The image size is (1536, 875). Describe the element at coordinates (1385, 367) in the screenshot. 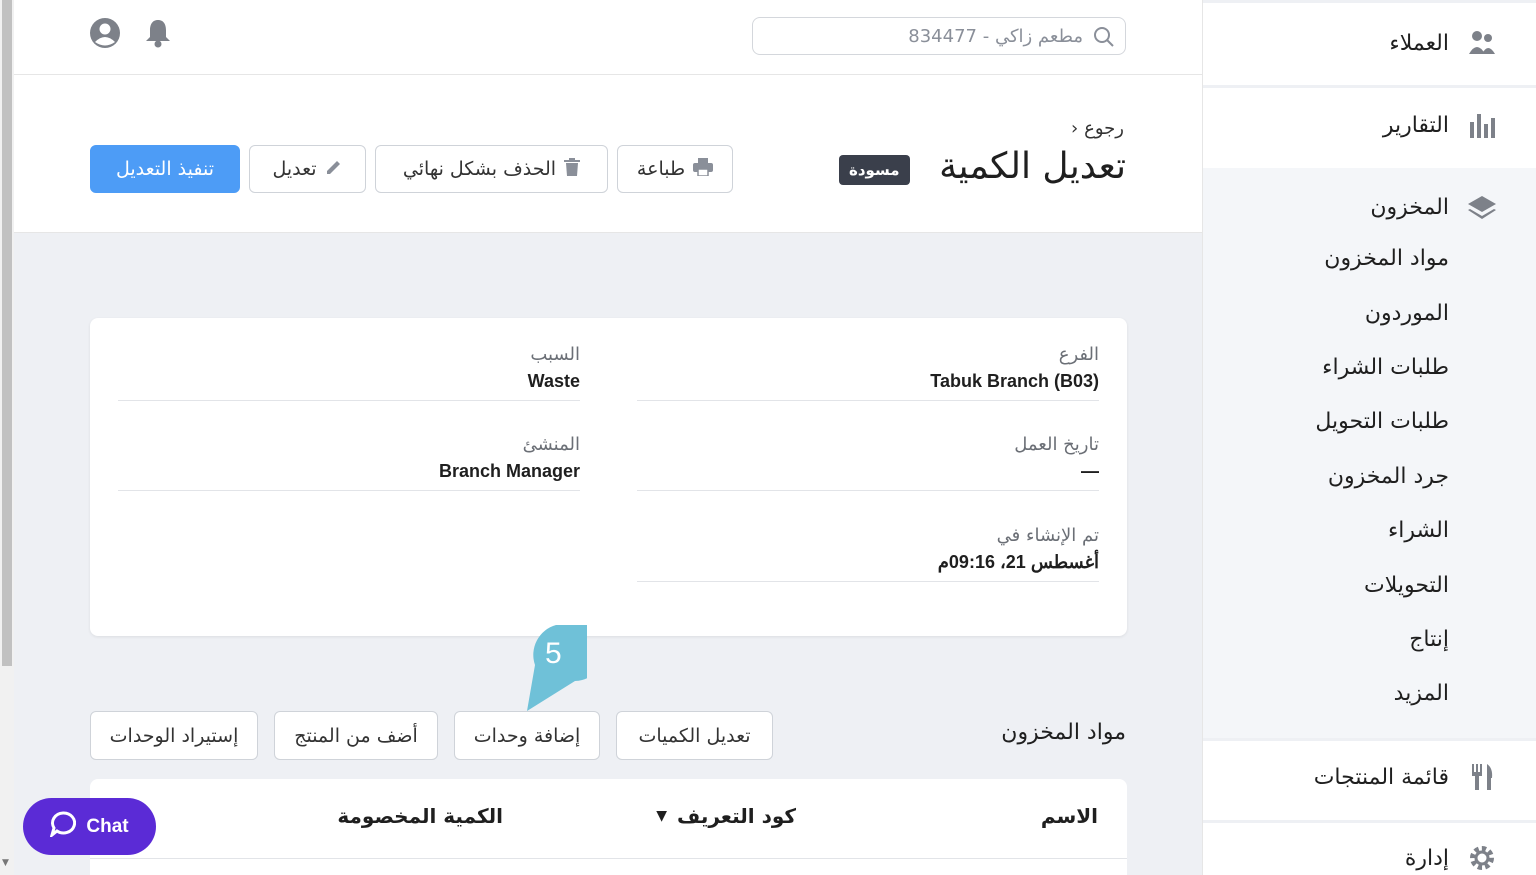

I see `sidebar-subitem-purchase-orders: طلبات الشراء` at that location.